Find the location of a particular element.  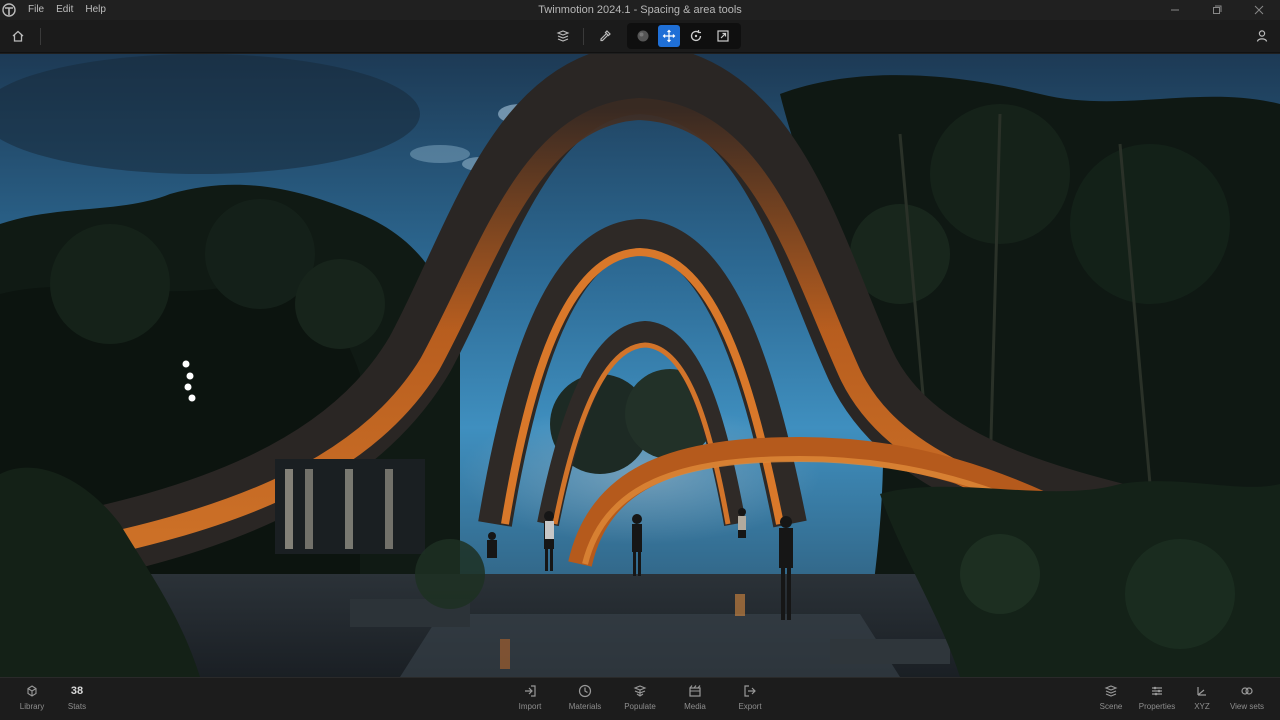

home-button is located at coordinates (18, 36).